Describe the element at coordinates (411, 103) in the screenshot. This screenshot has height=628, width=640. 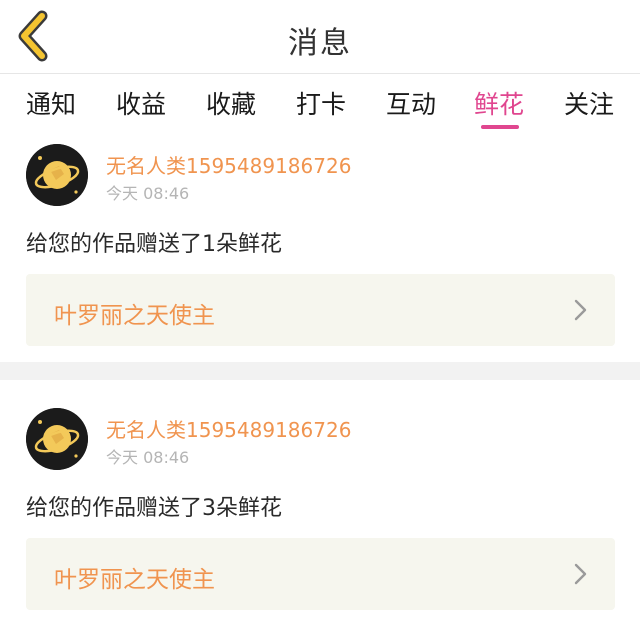
I see `tab-interactions: 互动` at that location.